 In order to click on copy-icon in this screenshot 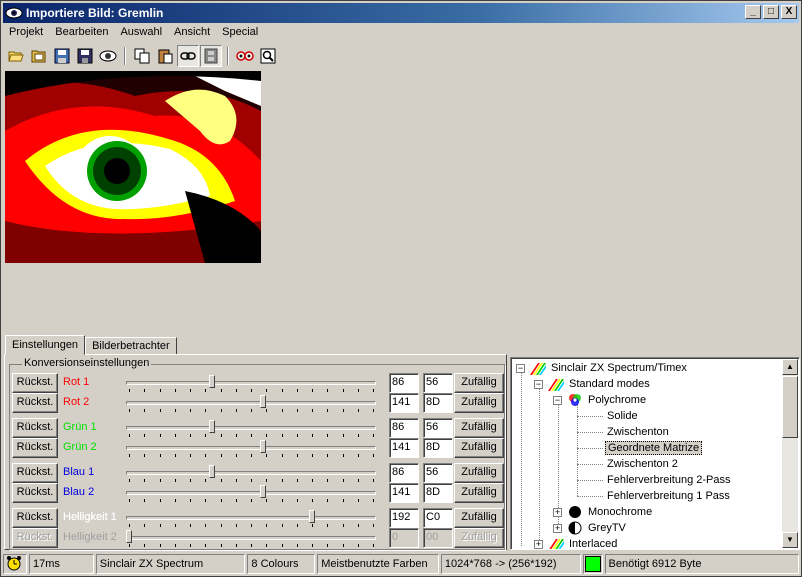, I will do `click(142, 56)`.